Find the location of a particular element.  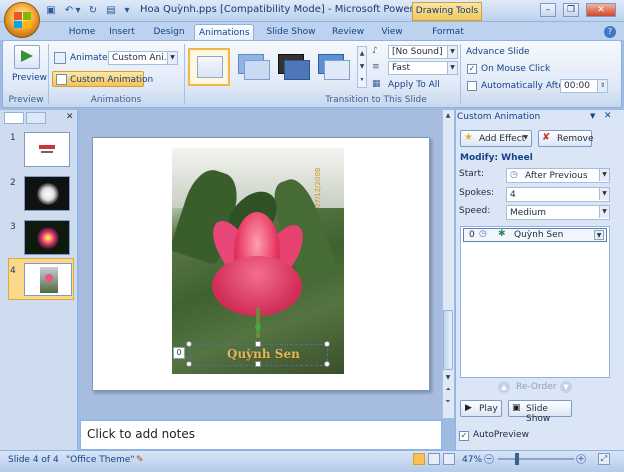

next-slide-icon: ⏷ is located at coordinates (448, 403).